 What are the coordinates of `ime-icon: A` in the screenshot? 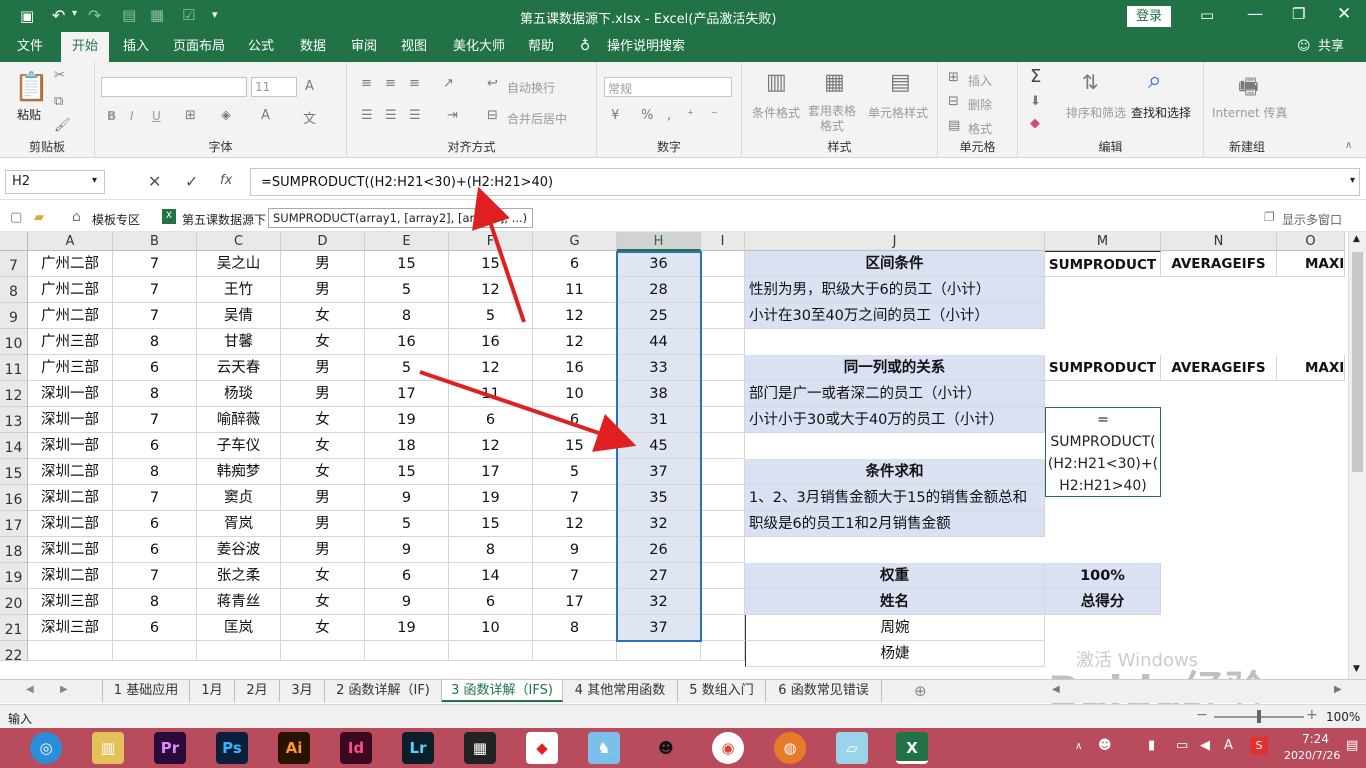 It's located at (1228, 745).